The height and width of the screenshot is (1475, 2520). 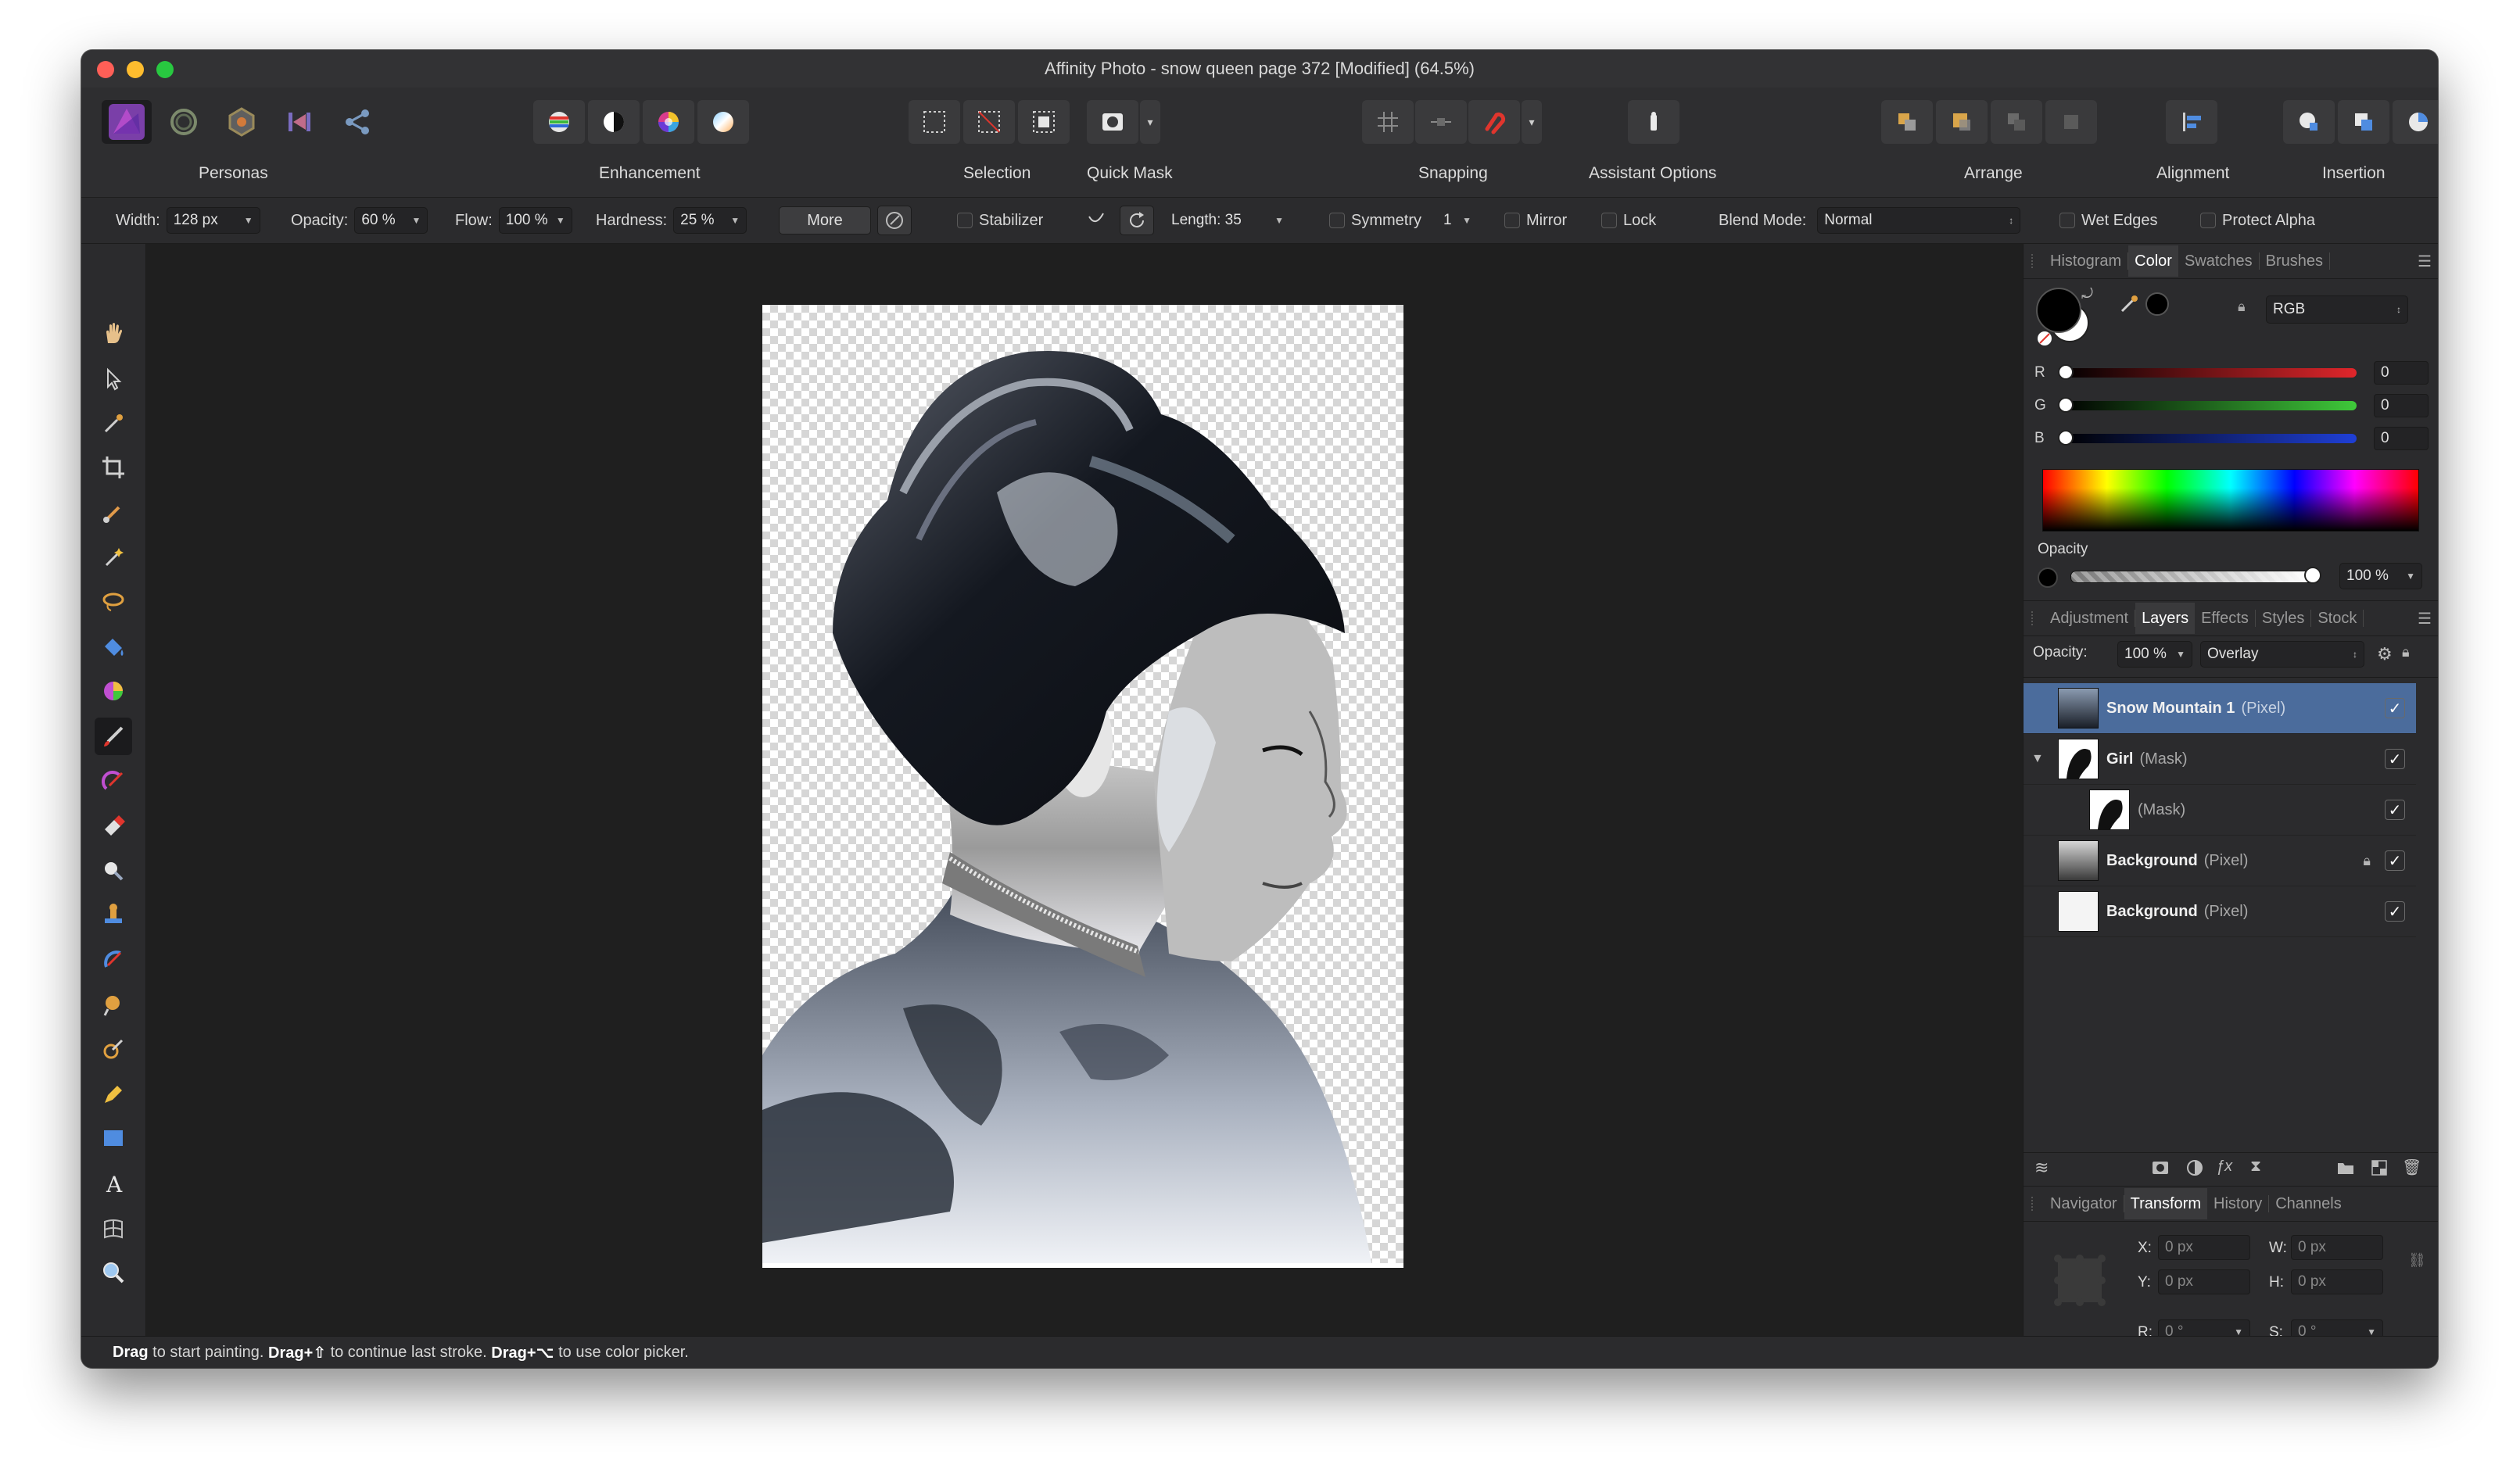 What do you see at coordinates (1096, 220) in the screenshot?
I see `rope-mode-button` at bounding box center [1096, 220].